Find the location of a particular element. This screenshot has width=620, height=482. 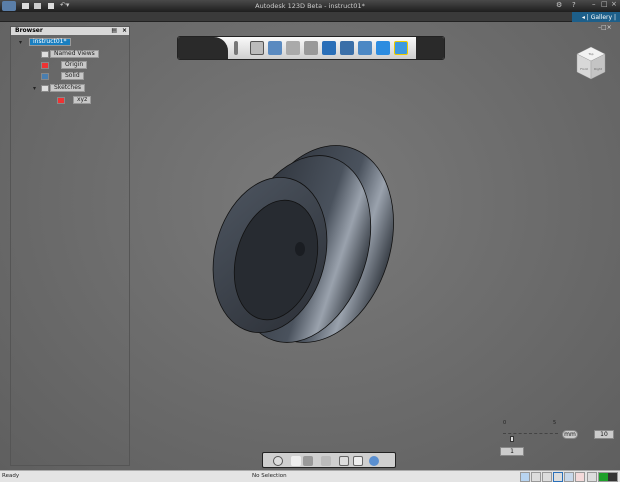

viewport-window-controls: –□× is located at coordinates (605, 27).